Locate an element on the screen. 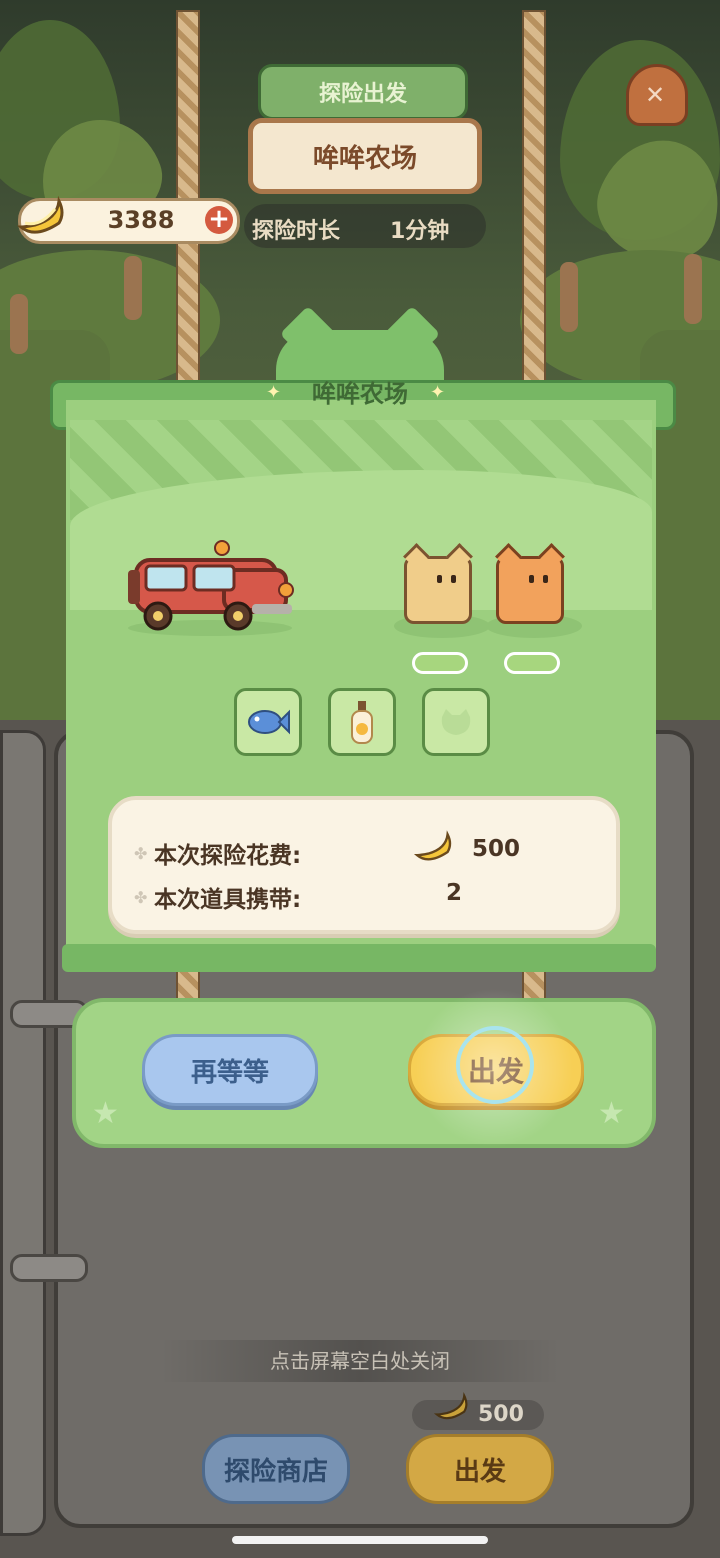  bottle-icon is located at coordinates (362, 722).